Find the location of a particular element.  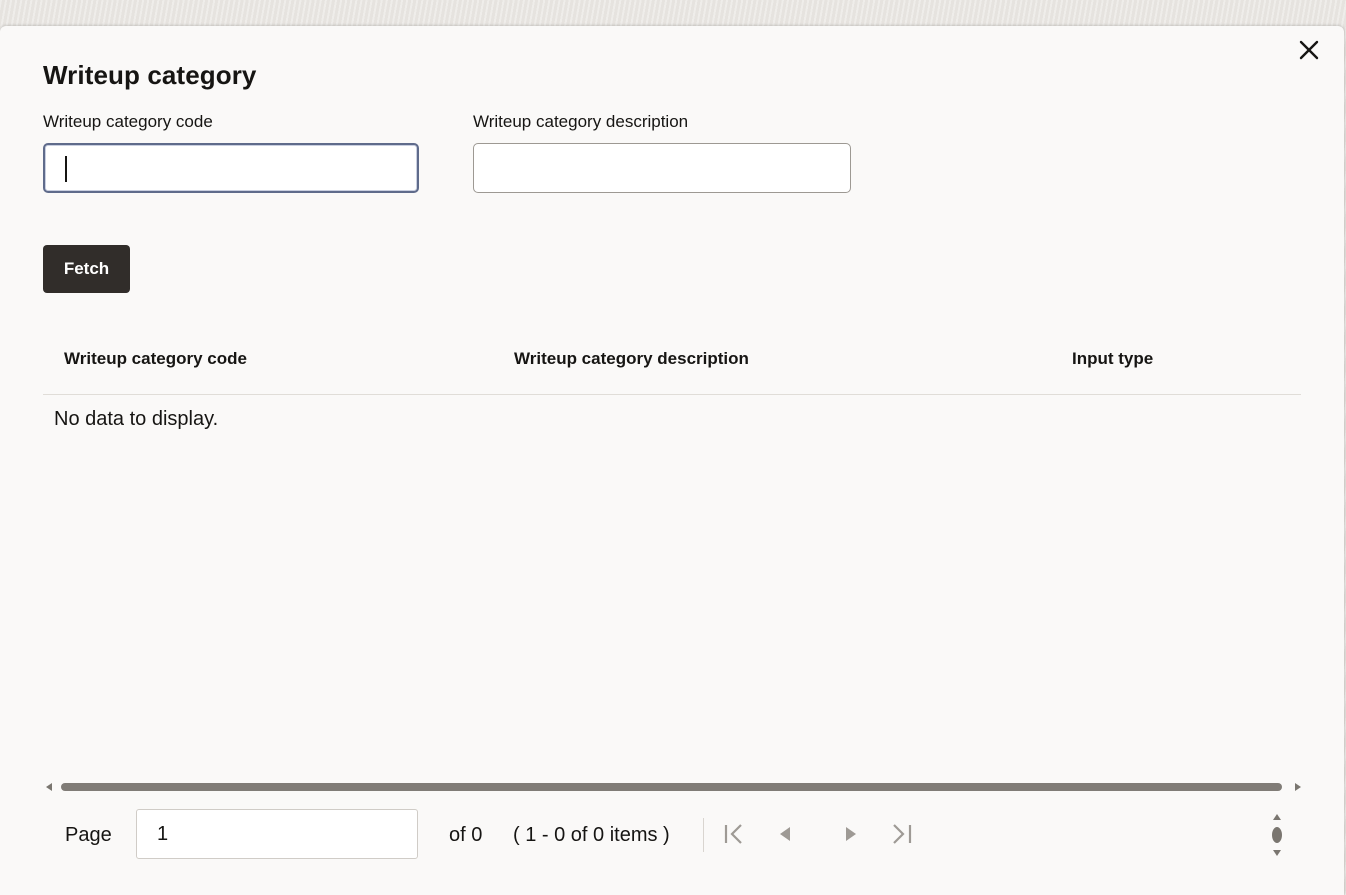

more-options-button is located at coordinates (1277, 835).